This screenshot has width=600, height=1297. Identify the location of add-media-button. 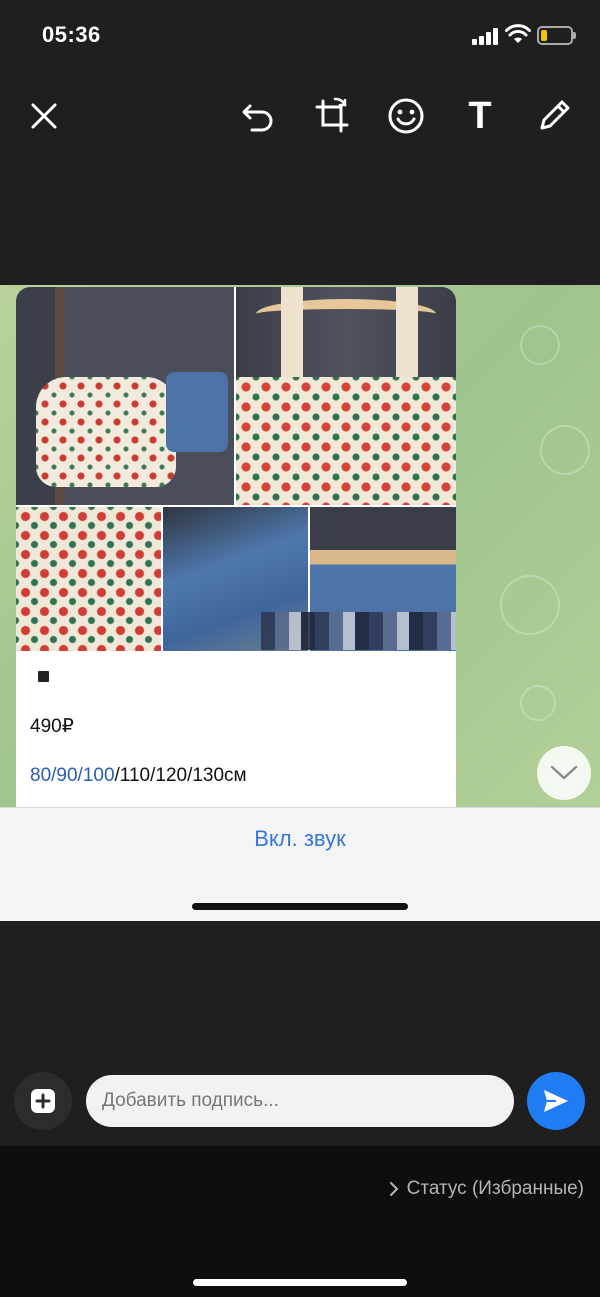
(43, 1101).